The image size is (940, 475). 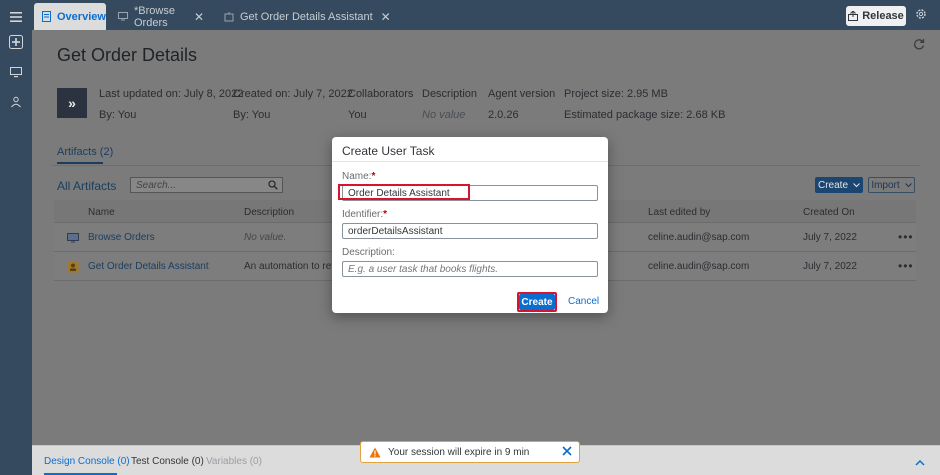 What do you see at coordinates (229, 16) in the screenshot?
I see `bot-icon` at bounding box center [229, 16].